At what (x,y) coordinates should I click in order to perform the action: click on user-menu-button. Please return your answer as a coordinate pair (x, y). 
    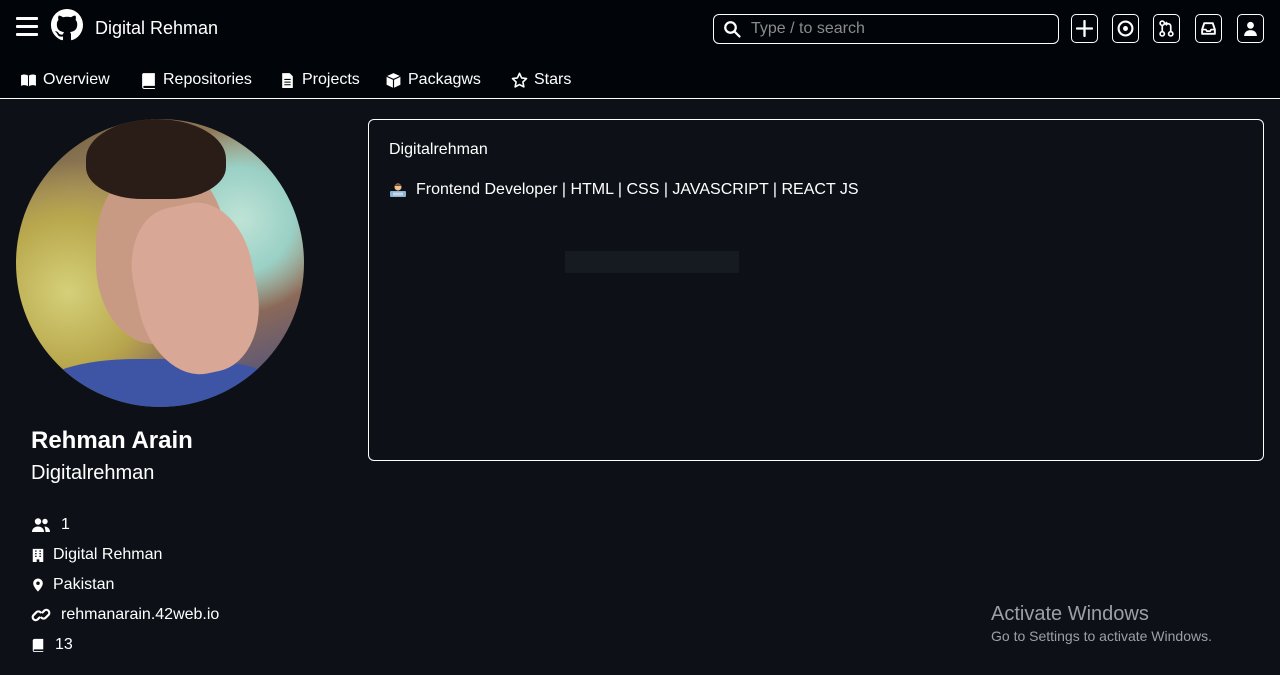
    Looking at the image, I should click on (1250, 28).